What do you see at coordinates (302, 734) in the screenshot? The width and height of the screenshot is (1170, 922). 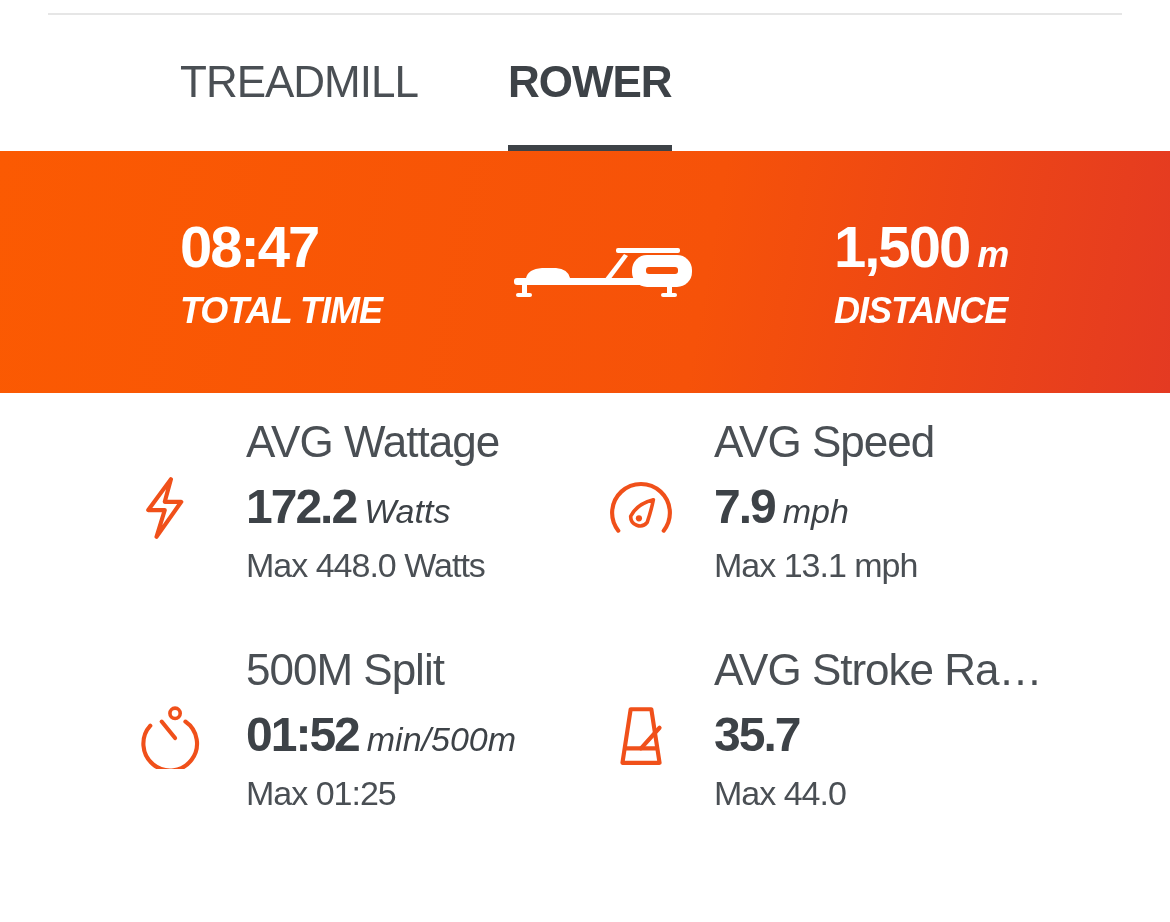 I see `stat-value: 01:52` at bounding box center [302, 734].